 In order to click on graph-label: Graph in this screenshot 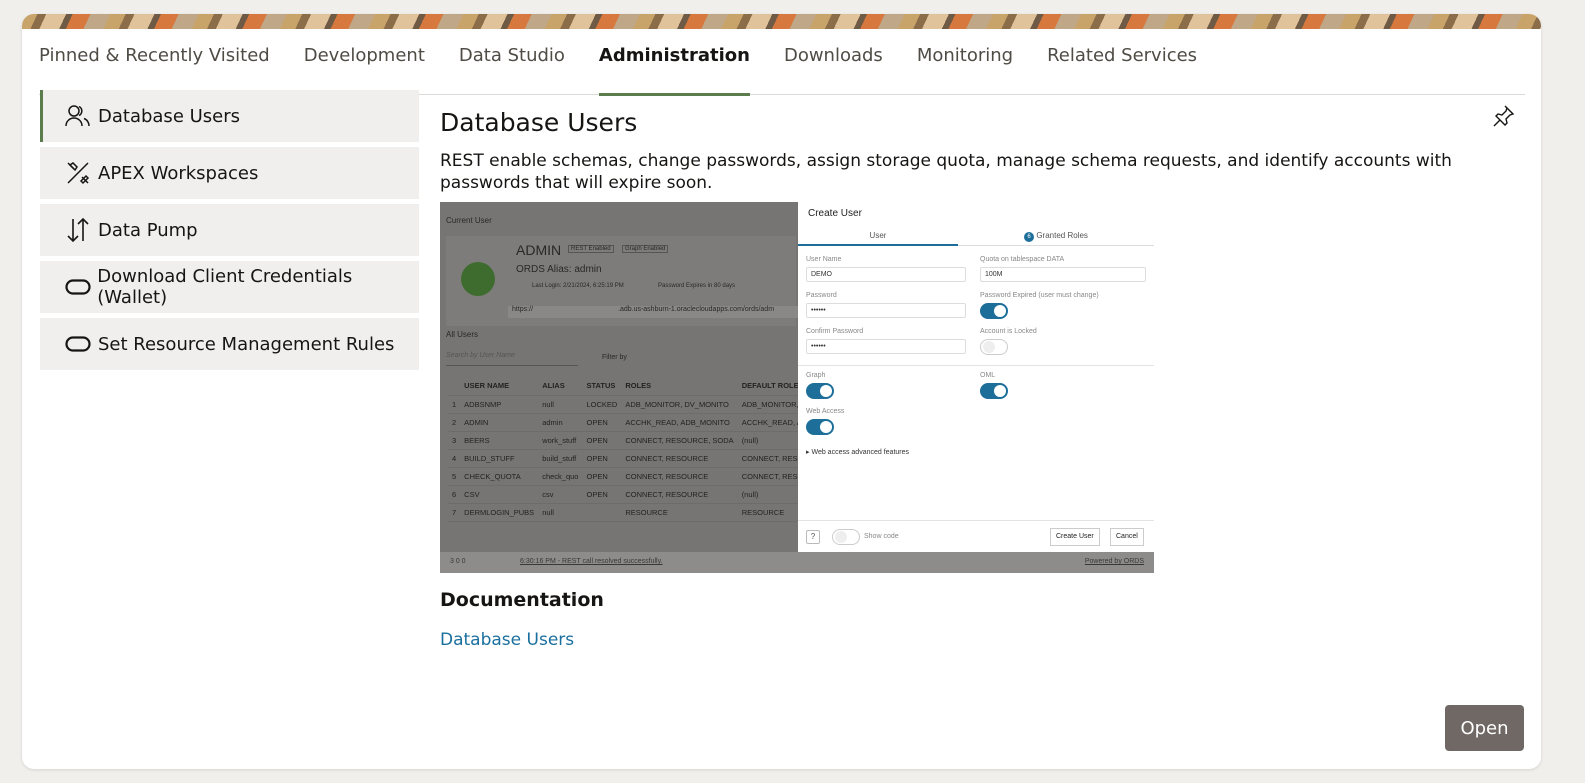, I will do `click(816, 375)`.